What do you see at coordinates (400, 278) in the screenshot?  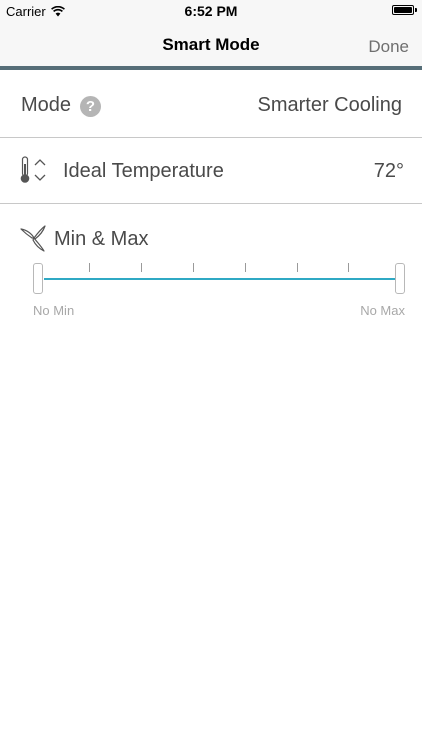 I see `max-slider-handle` at bounding box center [400, 278].